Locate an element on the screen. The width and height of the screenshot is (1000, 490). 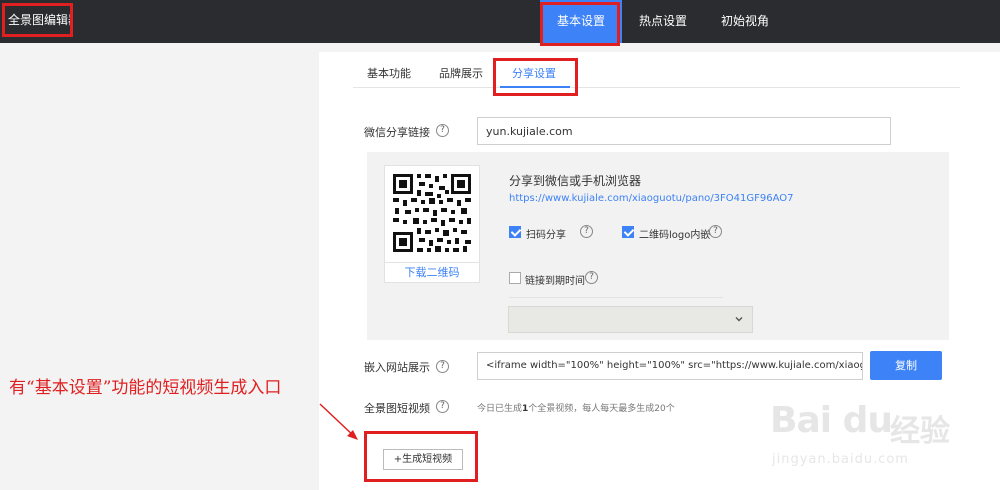
watermark-text: 经验 is located at coordinates (920, 431).